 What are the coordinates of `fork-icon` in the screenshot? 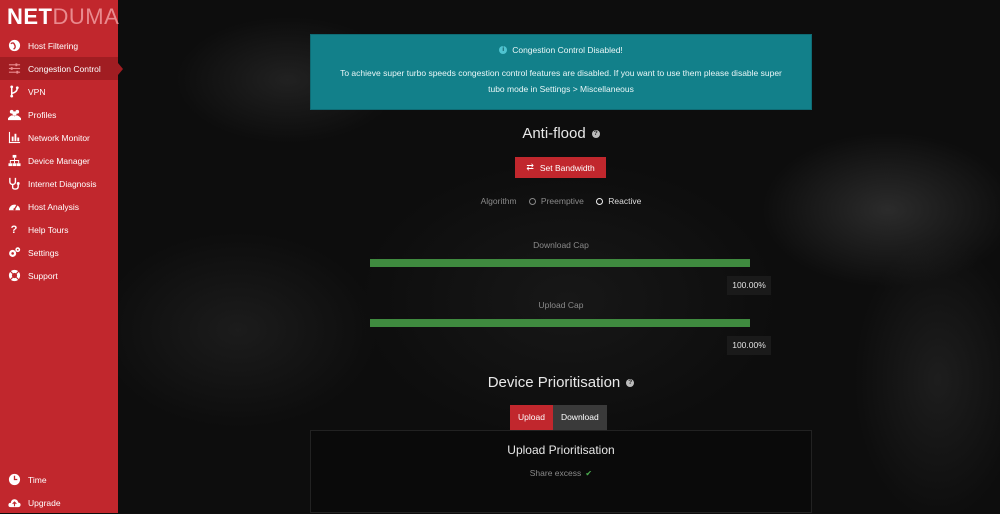 It's located at (14, 92).